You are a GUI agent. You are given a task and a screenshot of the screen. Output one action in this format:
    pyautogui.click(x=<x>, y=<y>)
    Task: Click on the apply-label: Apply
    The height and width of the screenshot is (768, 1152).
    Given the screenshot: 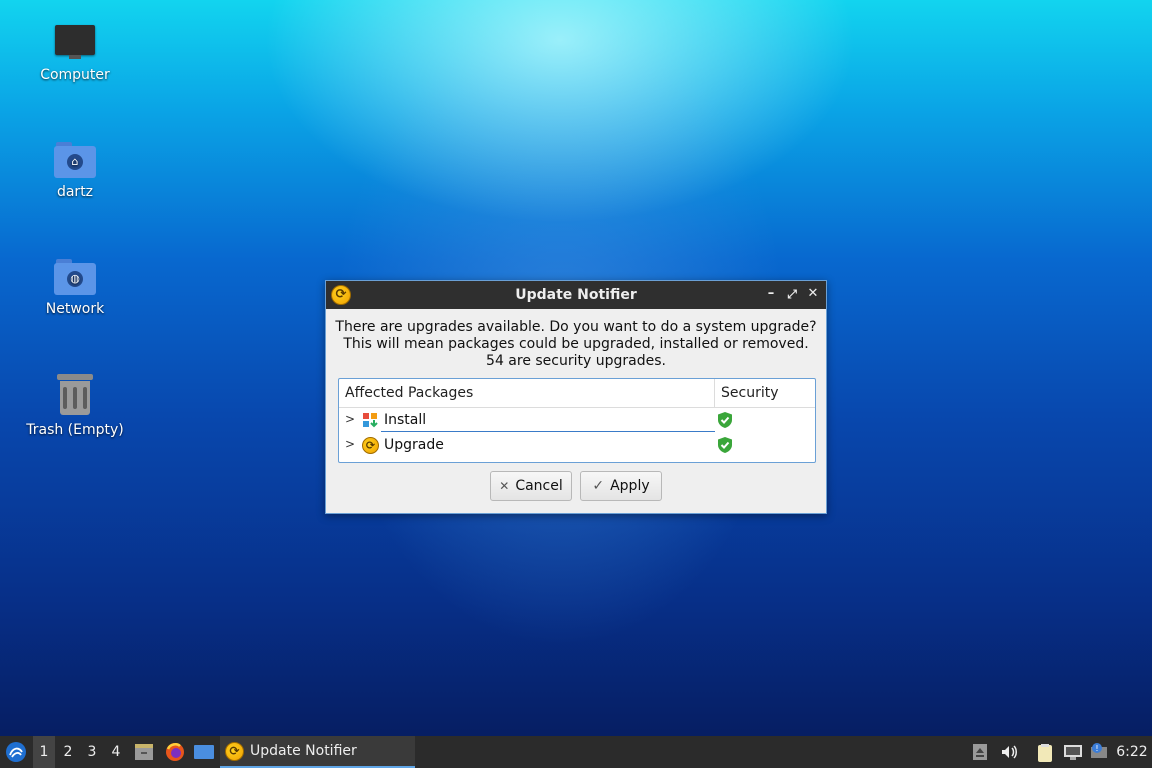 What is the action you would take?
    pyautogui.click(x=630, y=486)
    